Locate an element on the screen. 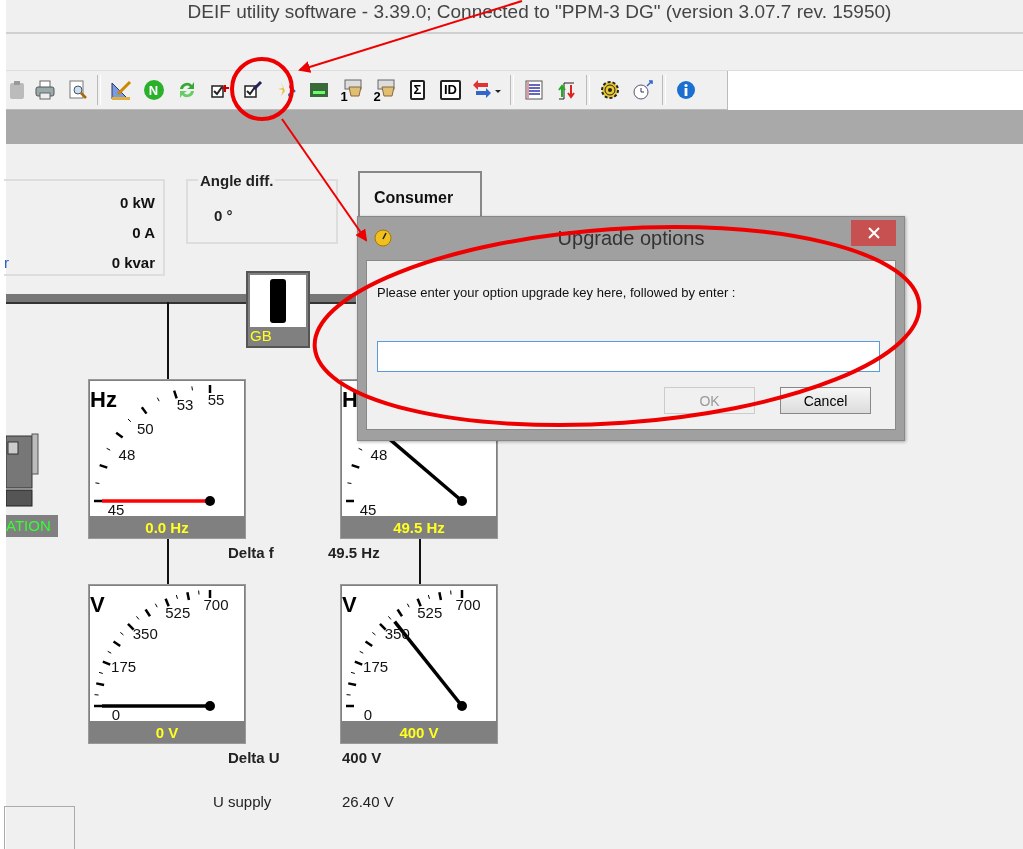 This screenshot has height=849, width=1023. dialog-prompt: Please enter your option upgrade key here, followed by enter : is located at coordinates (557, 292).